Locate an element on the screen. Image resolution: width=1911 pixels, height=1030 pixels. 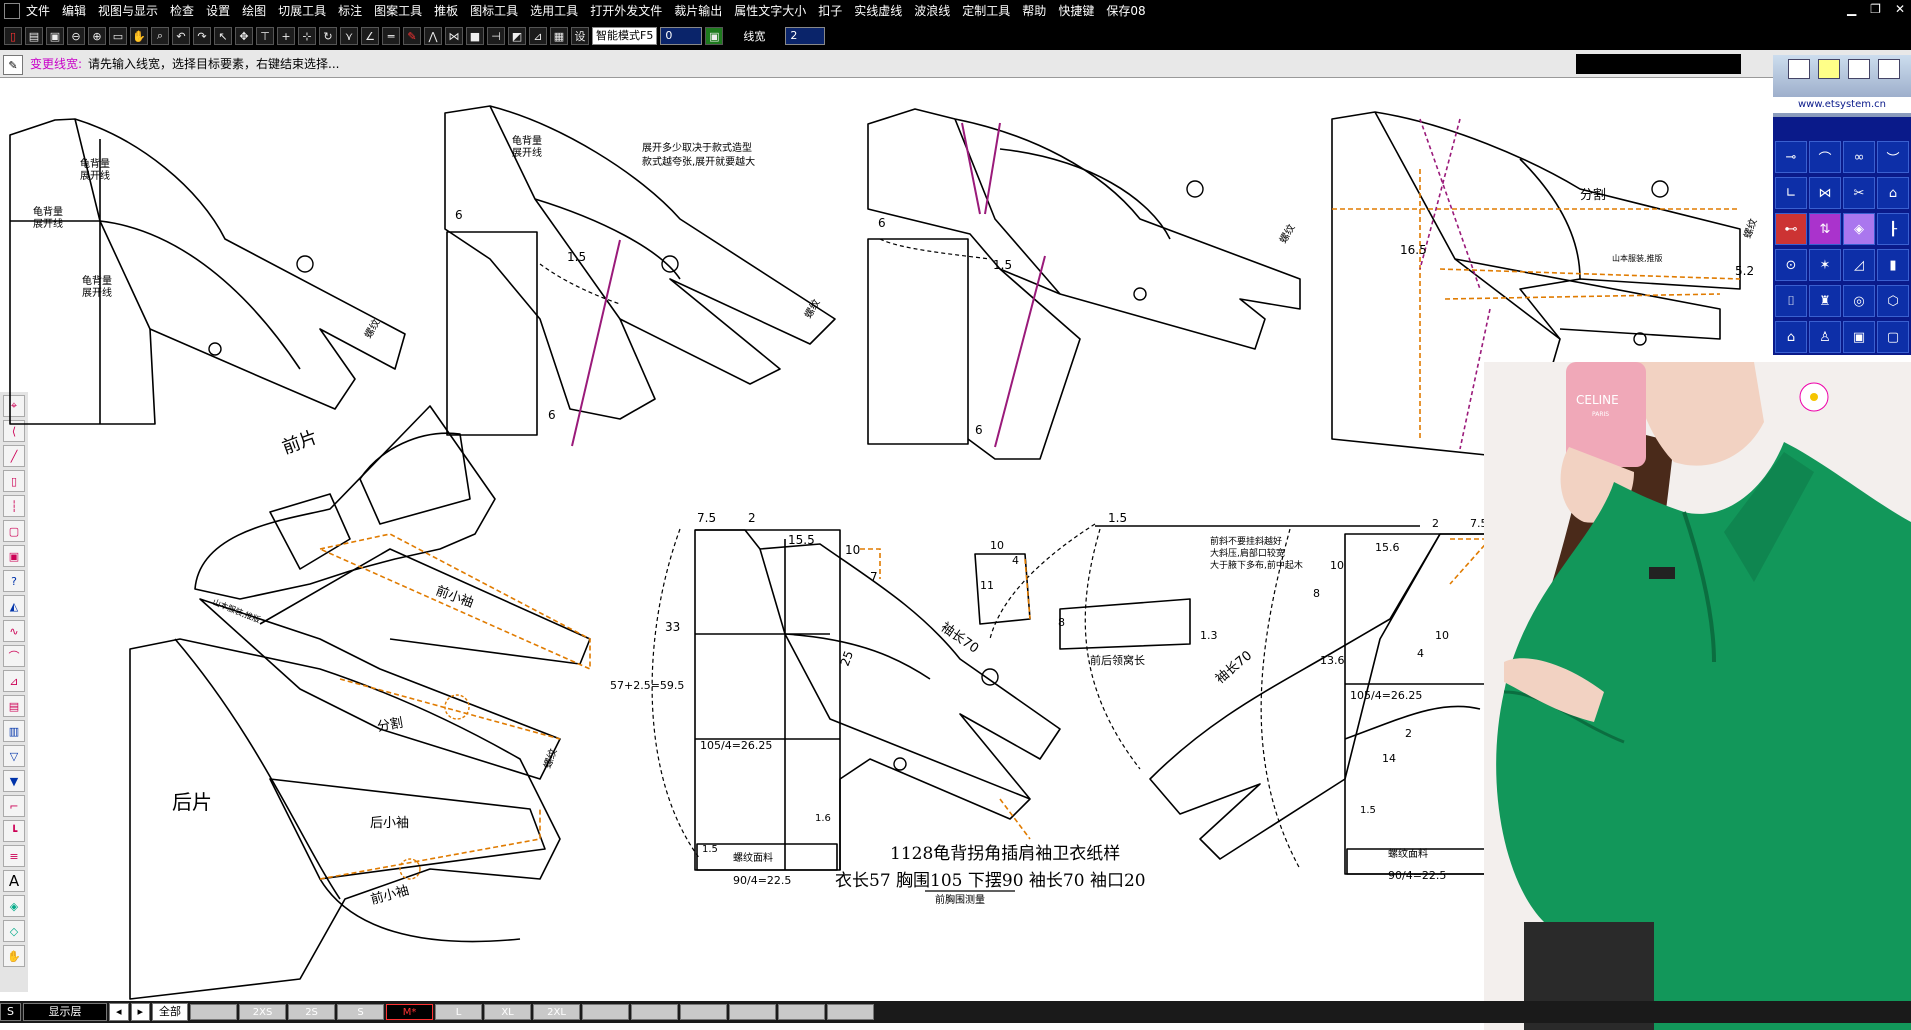
all-sizes-button: 全部 is located at coordinates (170, 1012).